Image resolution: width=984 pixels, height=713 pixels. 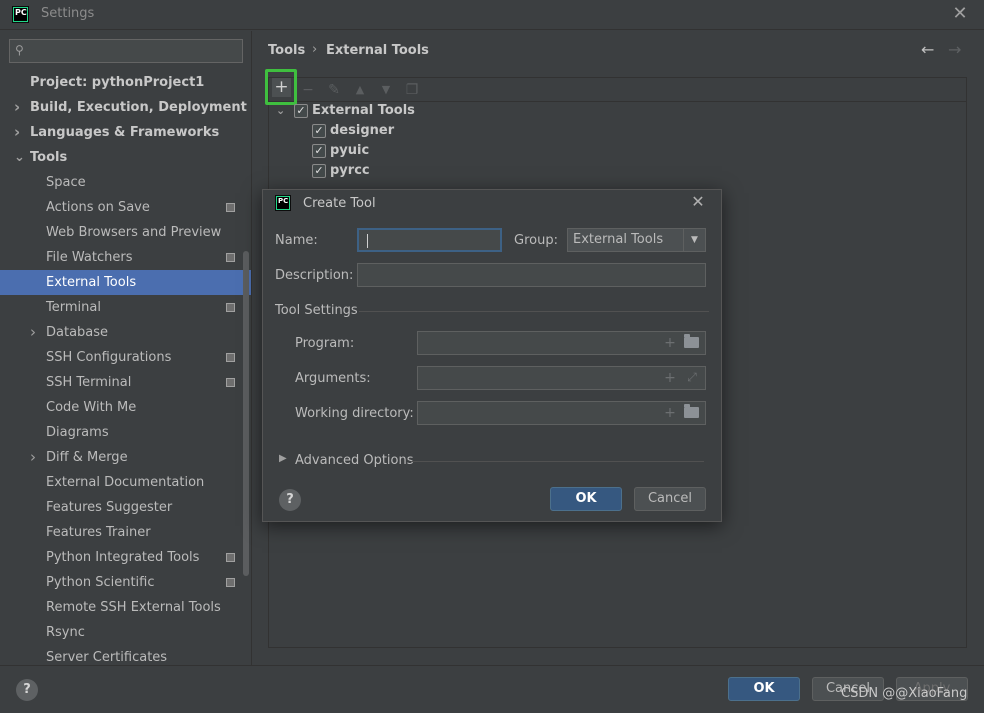 I want to click on tool-item-row: ✓ pyuic, so click(x=387, y=151).